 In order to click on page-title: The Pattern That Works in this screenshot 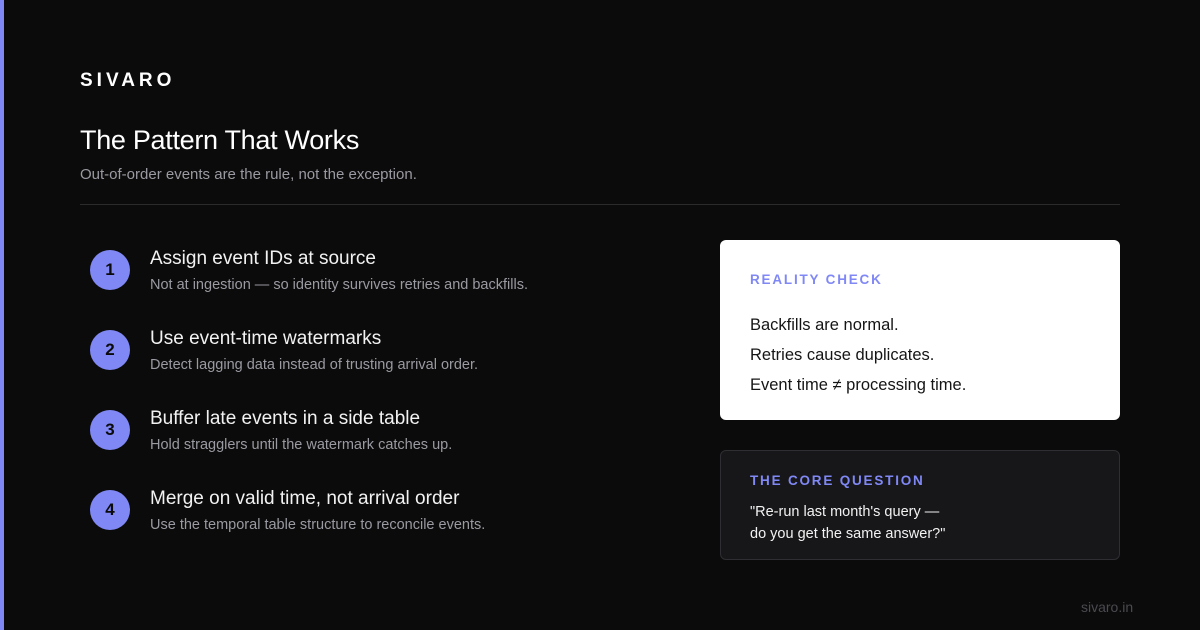, I will do `click(220, 140)`.